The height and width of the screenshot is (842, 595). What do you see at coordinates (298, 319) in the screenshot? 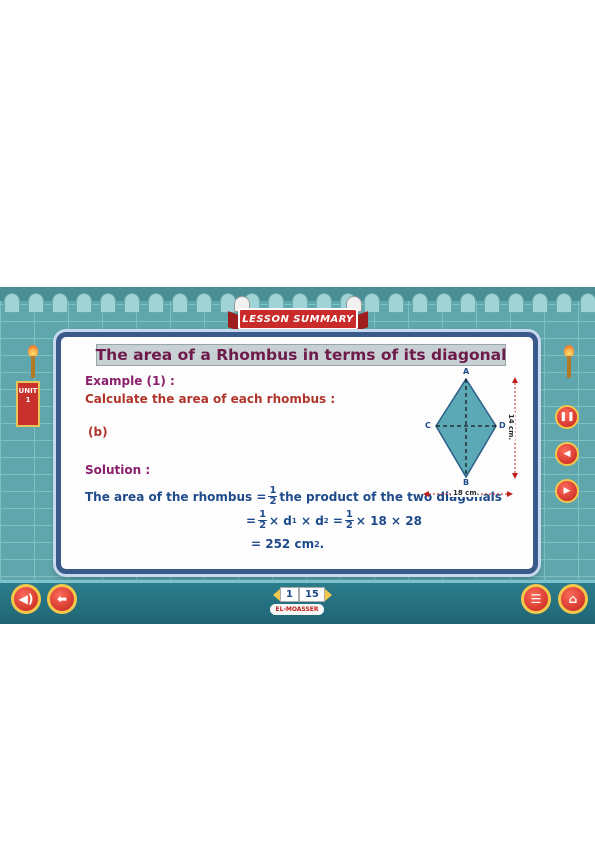
I see `ribbon-label: LESSON SUMMARY` at bounding box center [298, 319].